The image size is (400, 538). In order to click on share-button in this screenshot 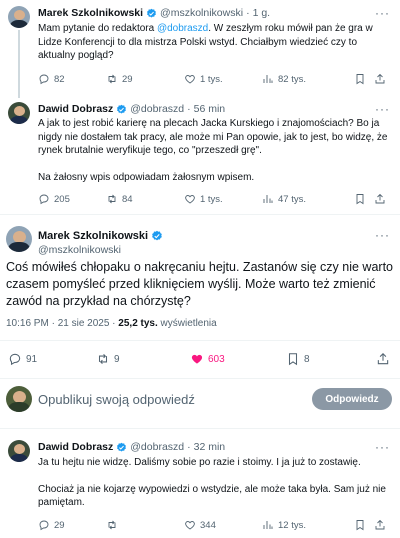, I will do `click(383, 359)`.